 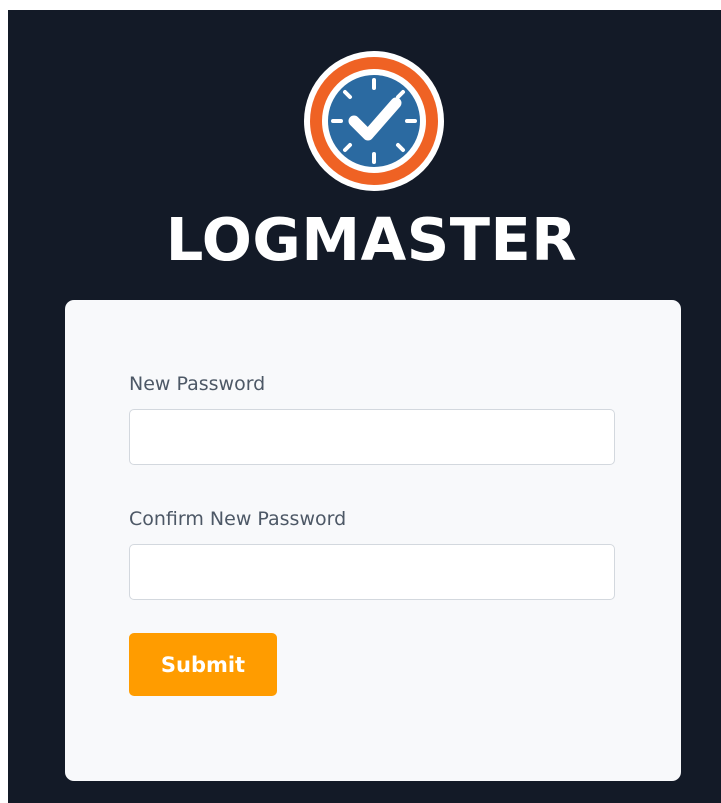 What do you see at coordinates (372, 572) in the screenshot?
I see `confirm-password-input` at bounding box center [372, 572].